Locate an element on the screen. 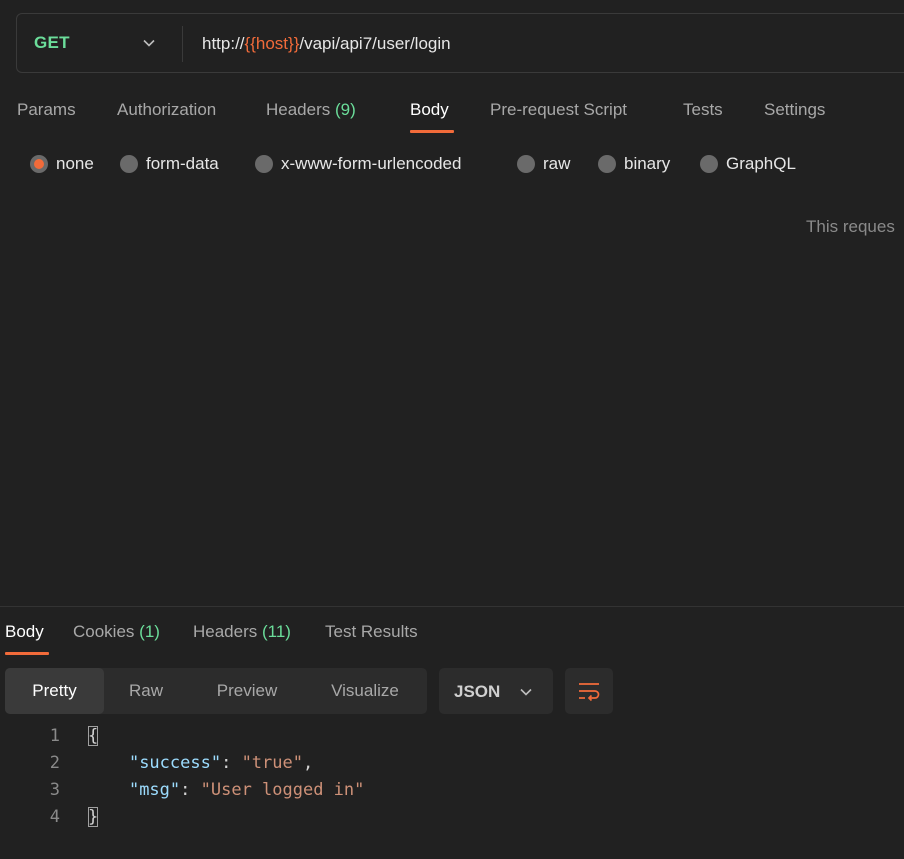 The height and width of the screenshot is (859, 904). radio-graphql: GraphQL is located at coordinates (748, 164).